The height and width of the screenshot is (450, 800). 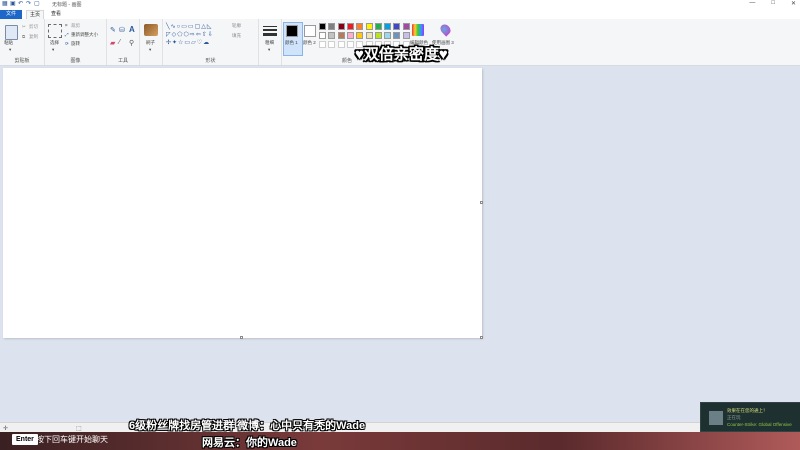 I want to click on fan-group-caption: 6级粉丝牌找房管进群 微博：心中只有秃的Wade, so click(x=247, y=426).